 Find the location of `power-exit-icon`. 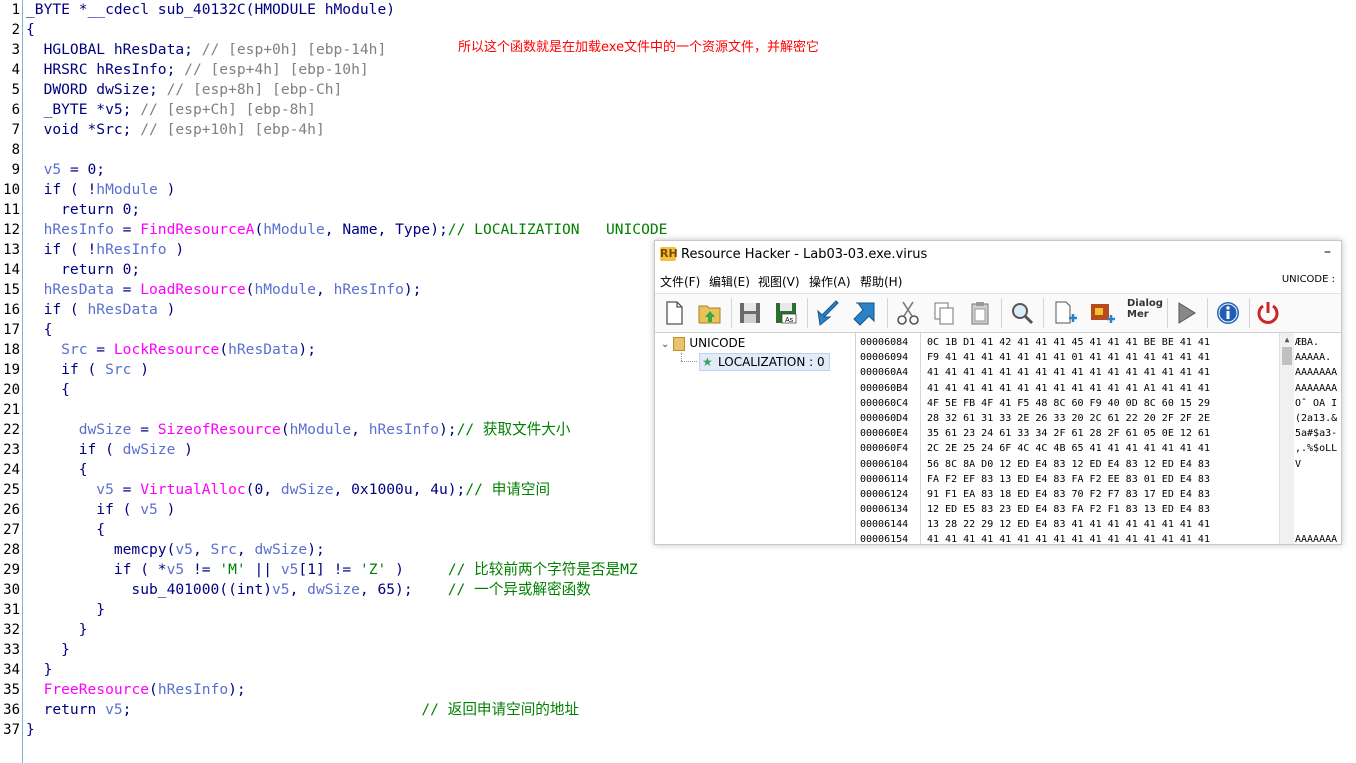

power-exit-icon is located at coordinates (1268, 313).